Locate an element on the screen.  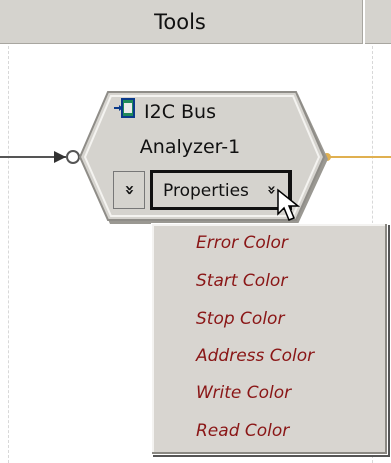
properties-button: Properties » is located at coordinates (221, 190).